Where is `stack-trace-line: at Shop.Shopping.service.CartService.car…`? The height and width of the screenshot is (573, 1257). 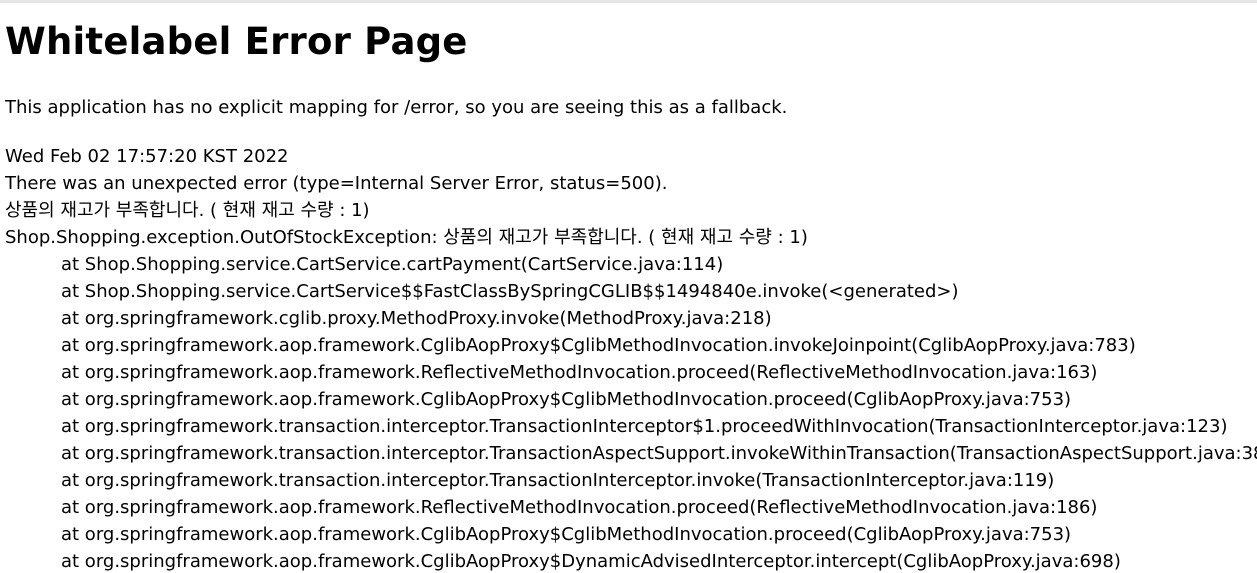 stack-trace-line: at Shop.Shopping.service.CartService.car… is located at coordinates (392, 264).